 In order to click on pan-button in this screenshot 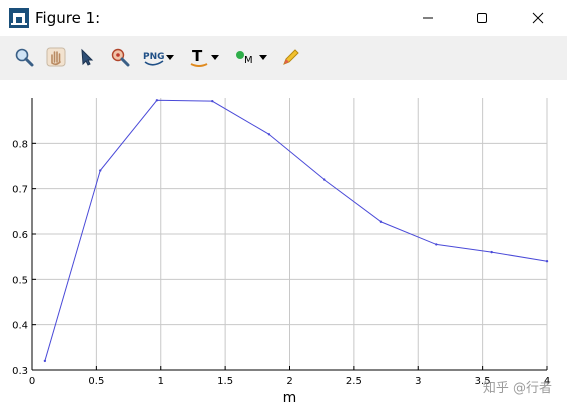, I will do `click(56, 57)`.